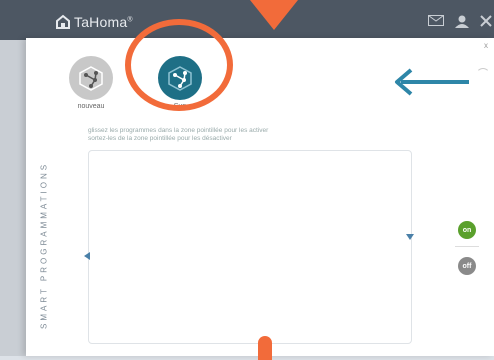 This screenshot has width=494, height=360. What do you see at coordinates (436, 20) in the screenshot?
I see `mail-icon` at bounding box center [436, 20].